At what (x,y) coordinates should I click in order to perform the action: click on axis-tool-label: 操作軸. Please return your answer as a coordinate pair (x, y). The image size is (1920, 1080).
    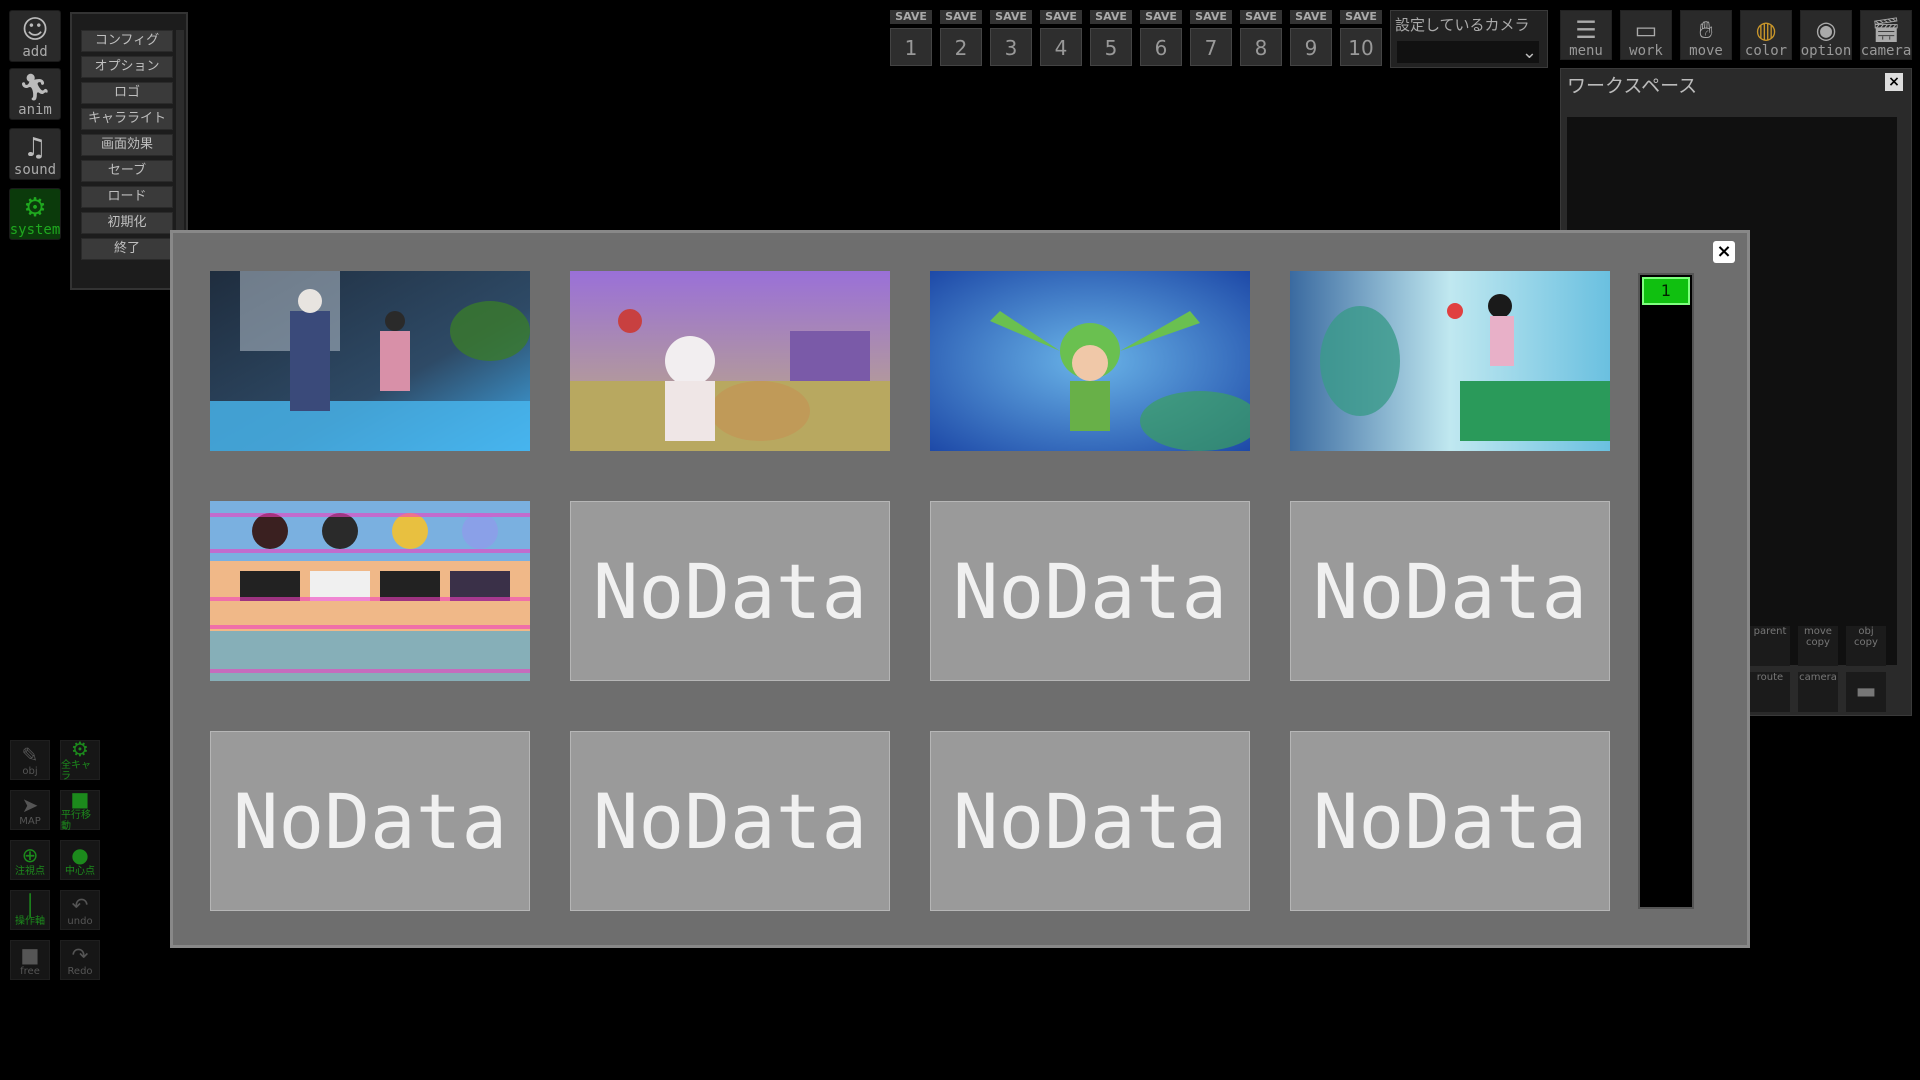
    Looking at the image, I should click on (30, 921).